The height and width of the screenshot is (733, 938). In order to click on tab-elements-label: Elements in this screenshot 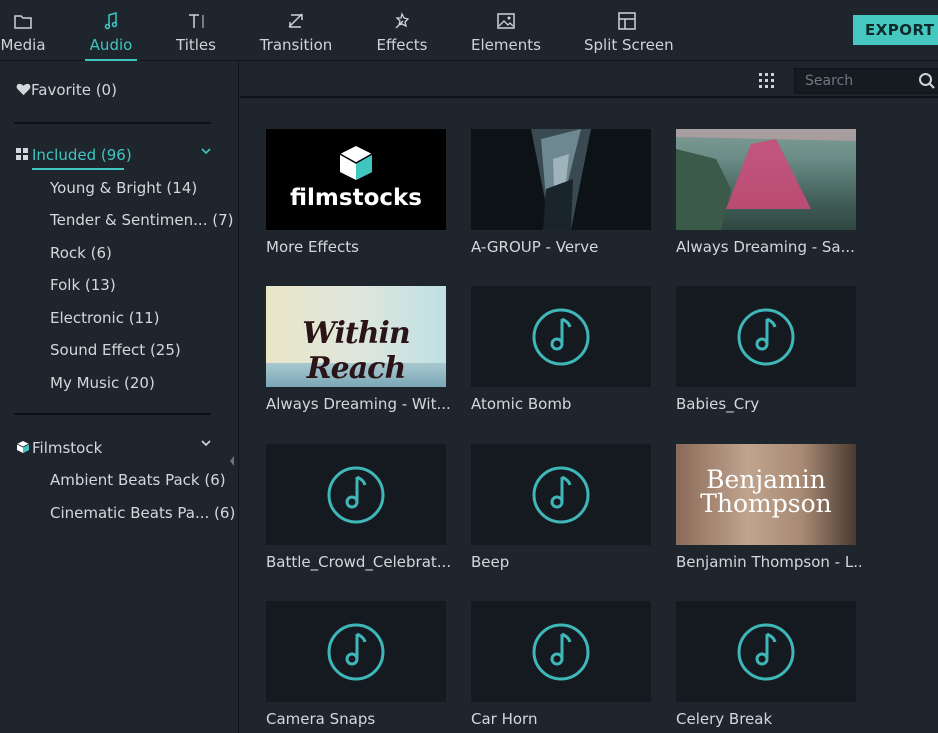, I will do `click(506, 45)`.